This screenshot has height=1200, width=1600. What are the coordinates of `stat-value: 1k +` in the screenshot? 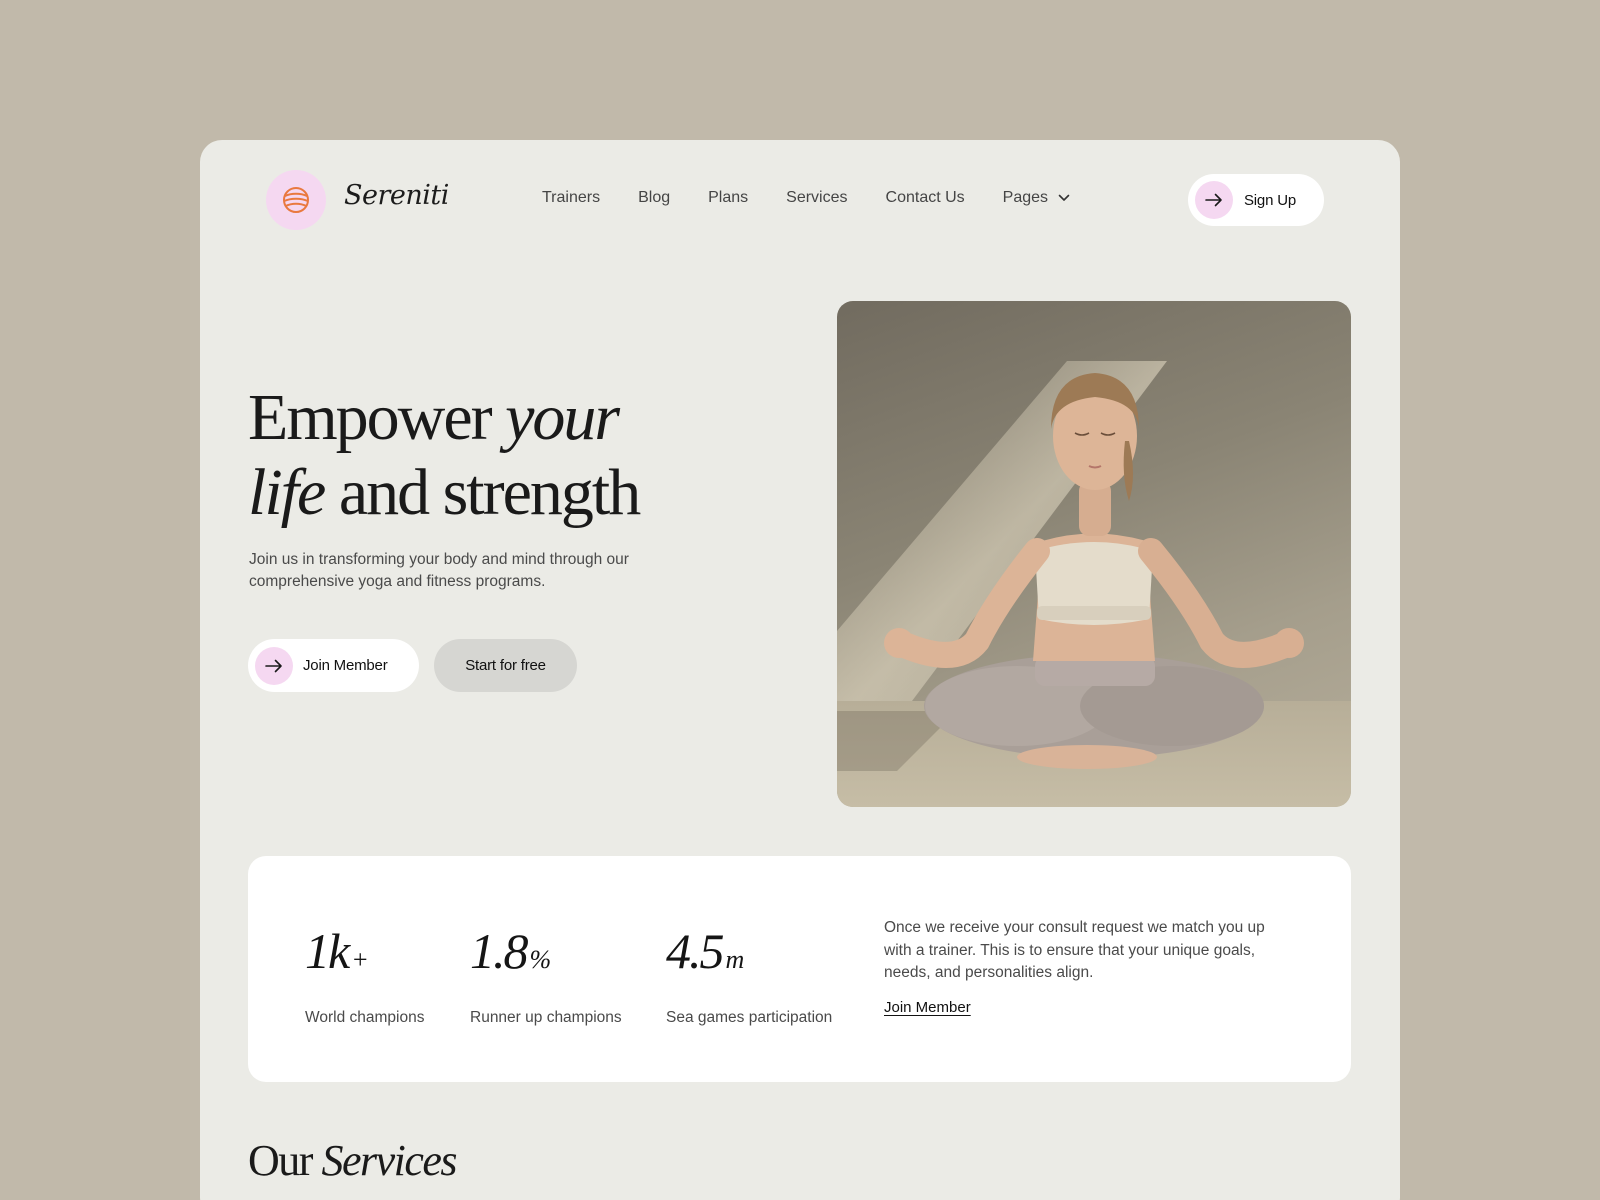 It's located at (364, 955).